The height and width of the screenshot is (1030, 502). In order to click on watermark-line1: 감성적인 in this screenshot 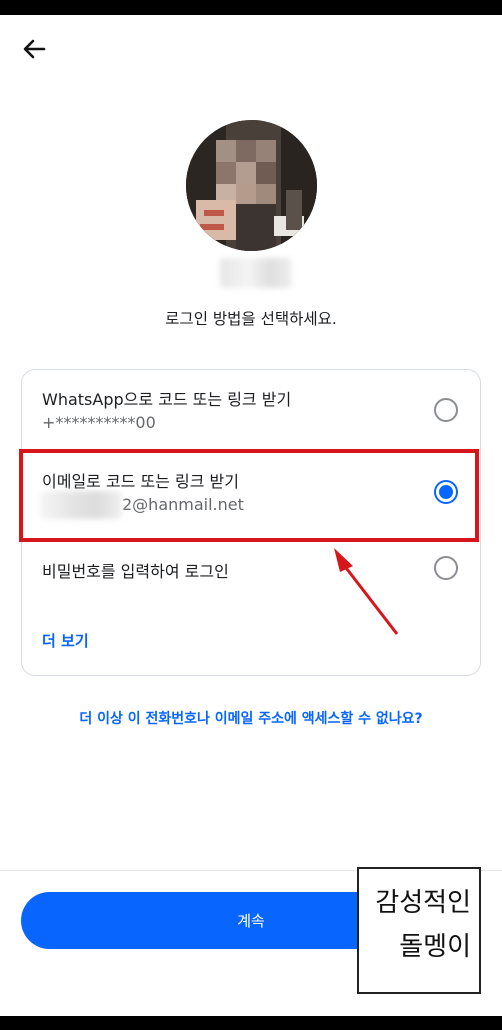, I will do `click(423, 903)`.